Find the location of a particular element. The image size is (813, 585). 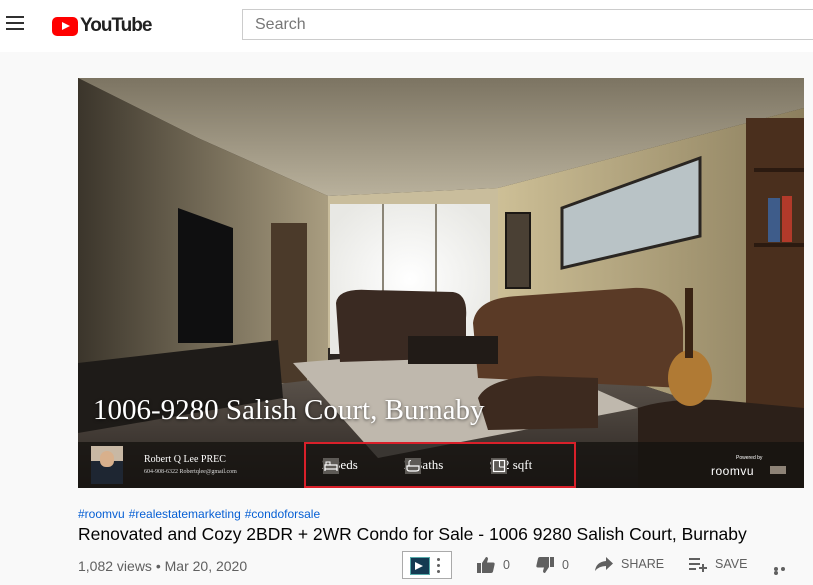

beds-stat: 2 Beds is located at coordinates (340, 465).